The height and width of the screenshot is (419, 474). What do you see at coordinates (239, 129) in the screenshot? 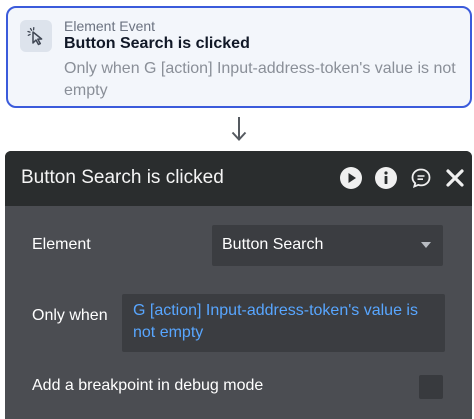
I see `arrow-down-icon` at bounding box center [239, 129].